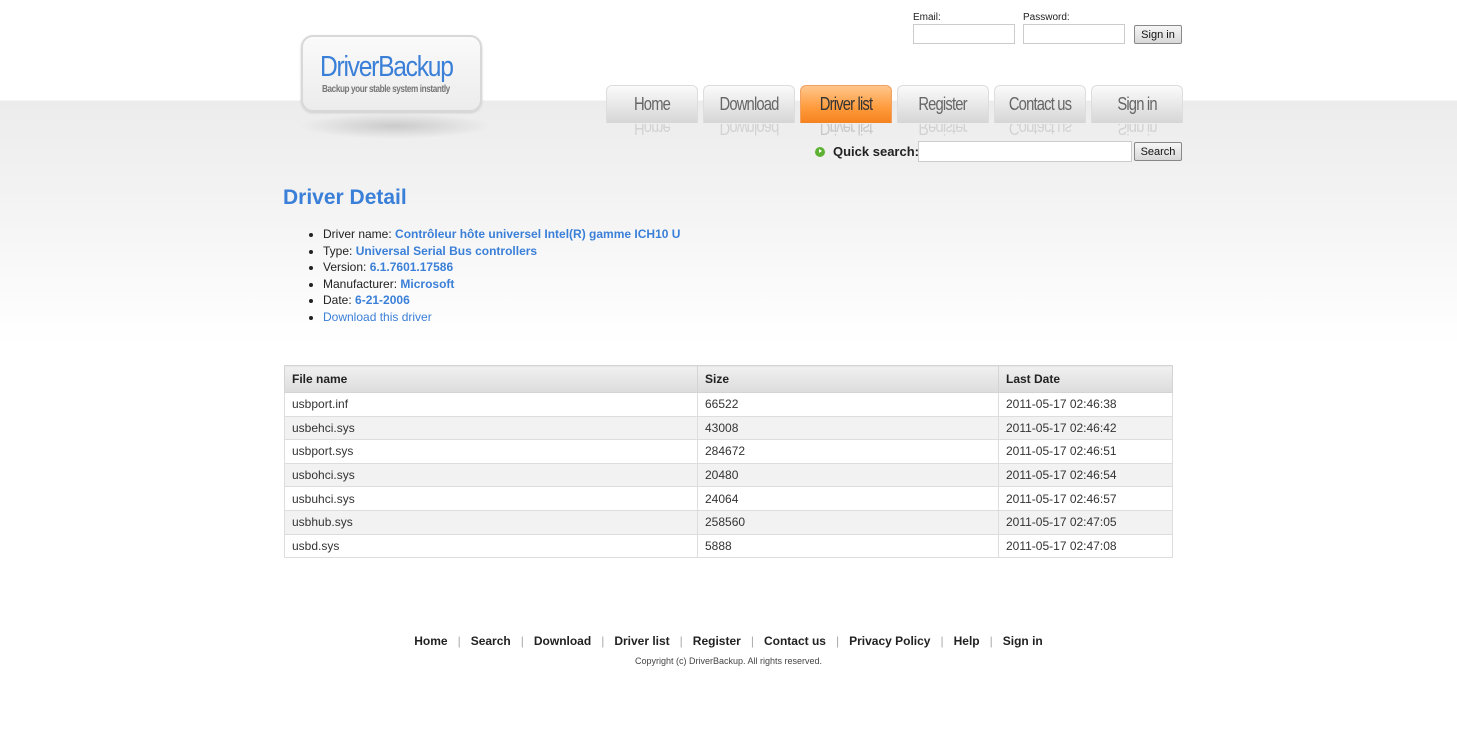 The image size is (1457, 736). I want to click on footer-link-driver-list: Driver list, so click(641, 641).